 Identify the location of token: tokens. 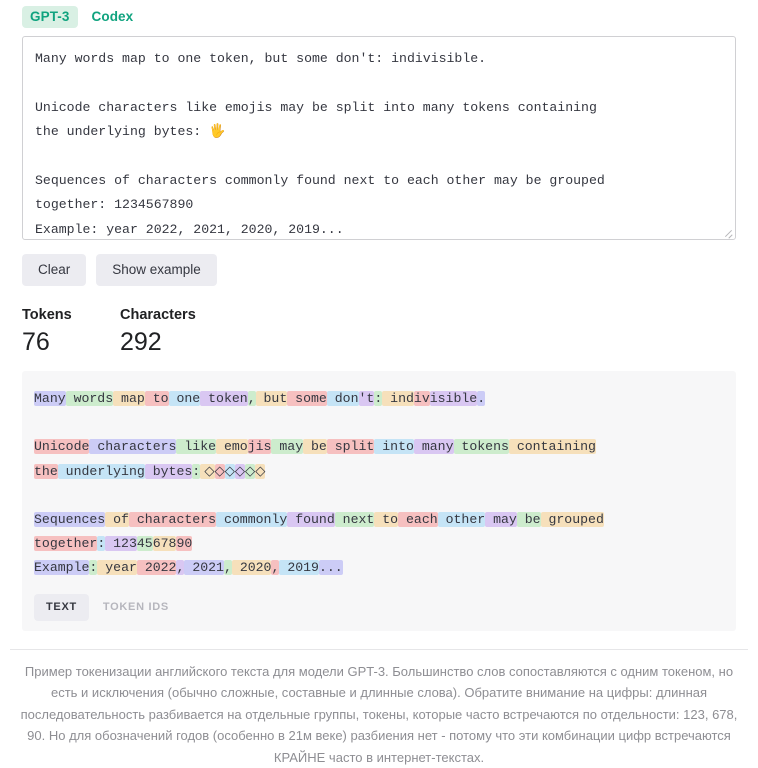
(481, 447).